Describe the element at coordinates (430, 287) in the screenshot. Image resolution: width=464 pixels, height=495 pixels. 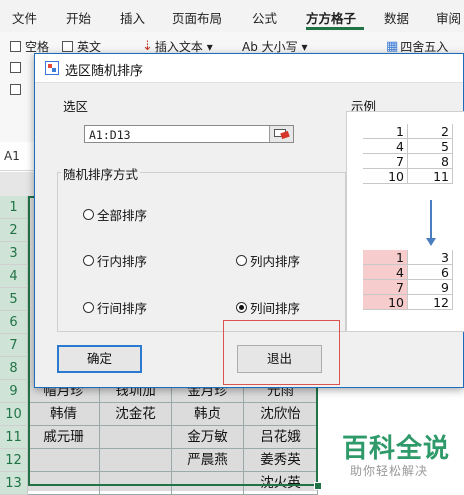
I see `preview-cell: 9` at that location.